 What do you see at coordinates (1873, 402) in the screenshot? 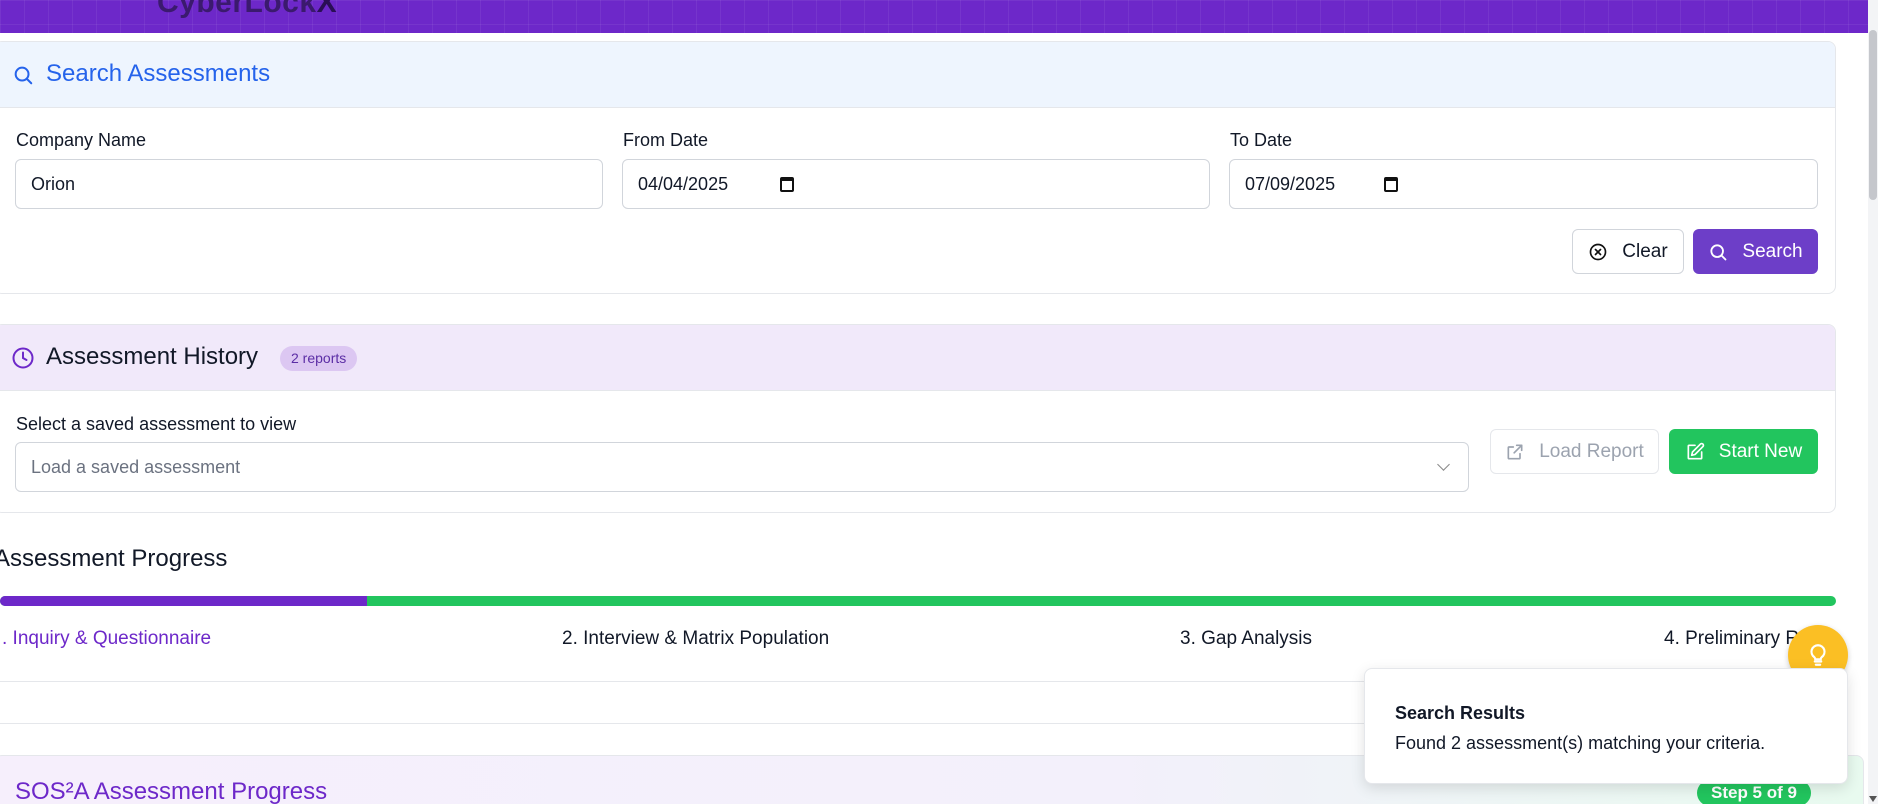
I see `page-scrollbar` at bounding box center [1873, 402].